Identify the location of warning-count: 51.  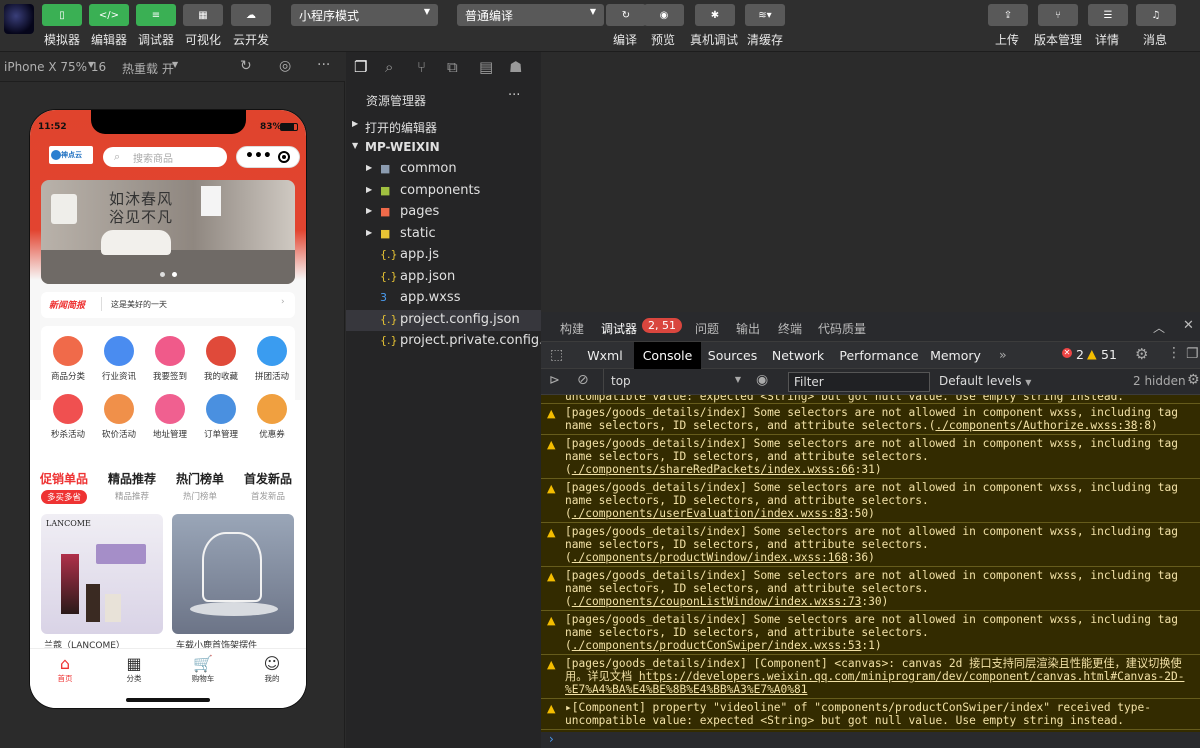
(1109, 354).